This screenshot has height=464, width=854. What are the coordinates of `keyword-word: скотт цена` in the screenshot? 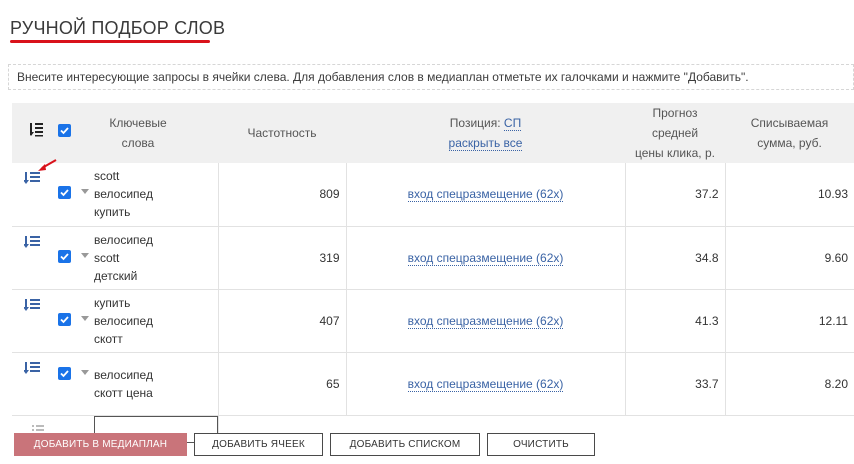 It's located at (123, 392).